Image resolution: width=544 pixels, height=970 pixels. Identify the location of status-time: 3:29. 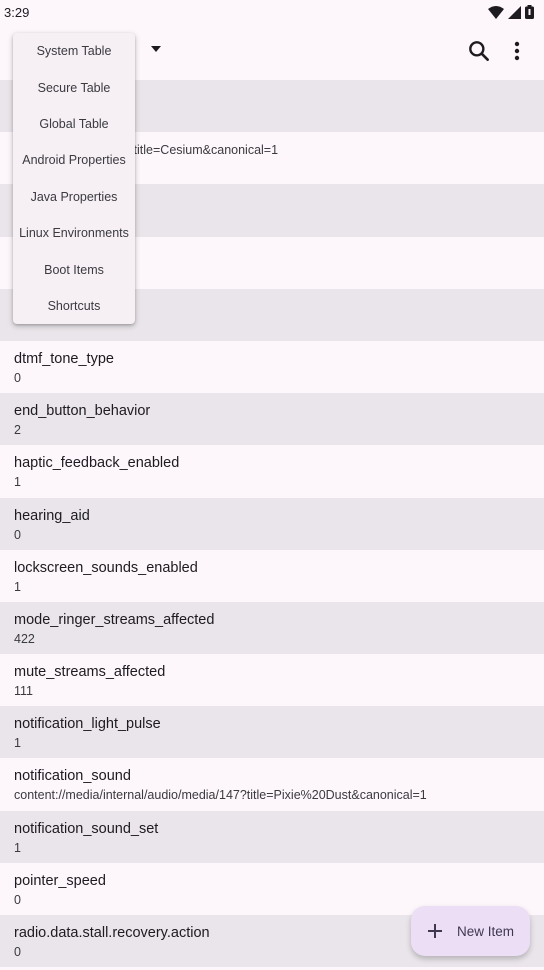
(17, 12).